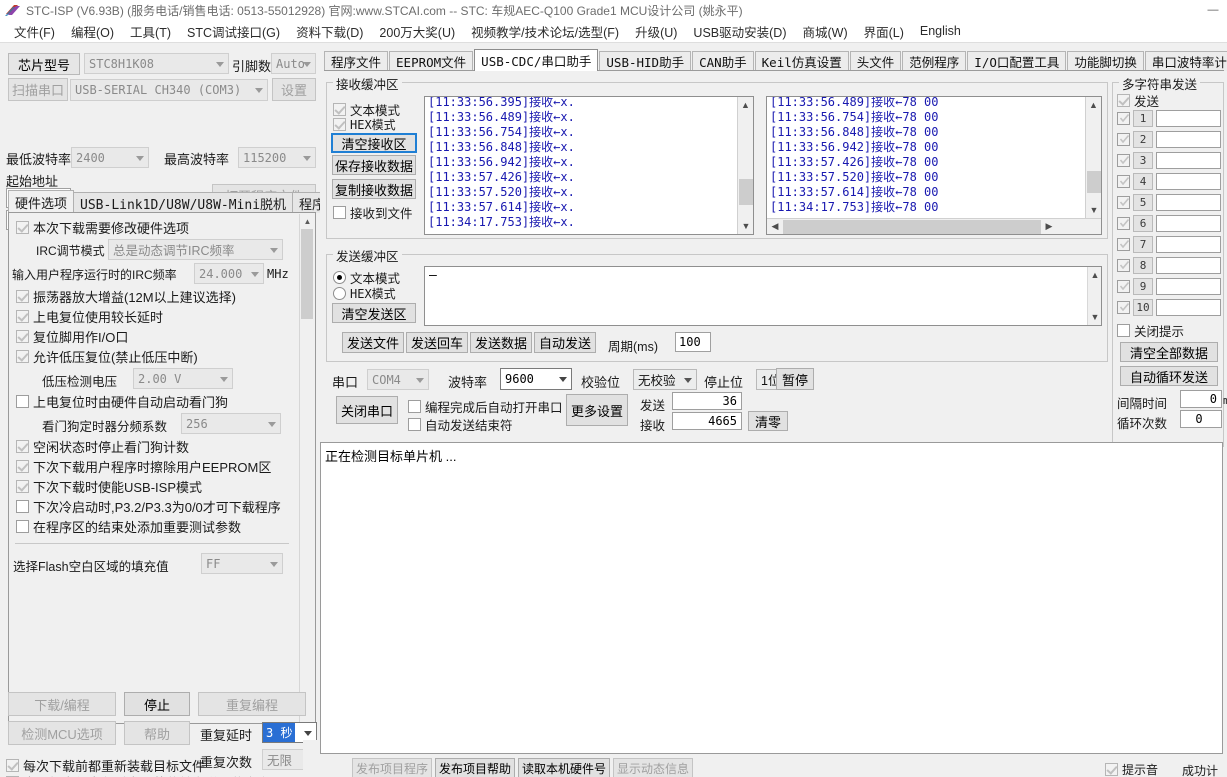 Image resolution: width=1227 pixels, height=777 pixels. What do you see at coordinates (356, 61) in the screenshot?
I see `tab-program-file: 程序文件` at bounding box center [356, 61].